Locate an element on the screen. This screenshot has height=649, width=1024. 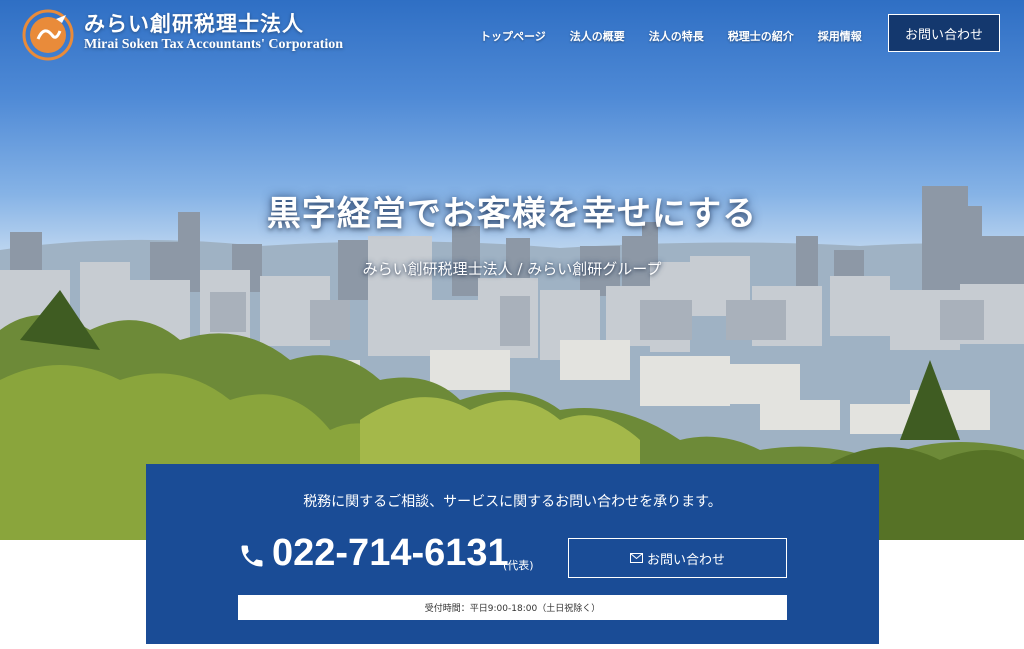
contact-button-label: お問い合わせ is located at coordinates (685, 560).